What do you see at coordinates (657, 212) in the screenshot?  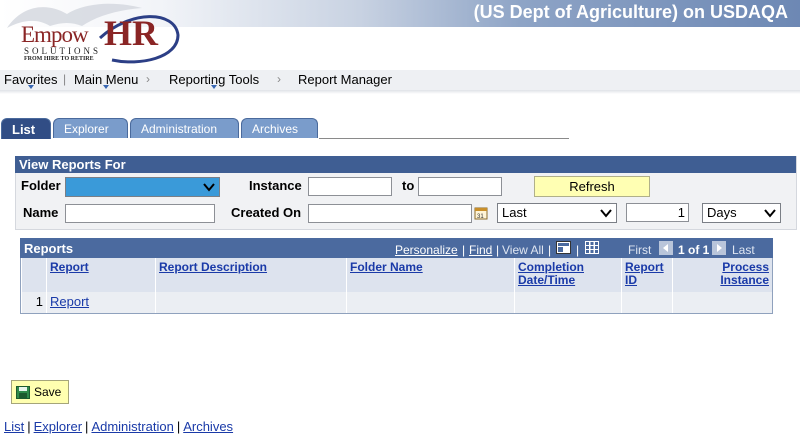 I see `period-value-input` at bounding box center [657, 212].